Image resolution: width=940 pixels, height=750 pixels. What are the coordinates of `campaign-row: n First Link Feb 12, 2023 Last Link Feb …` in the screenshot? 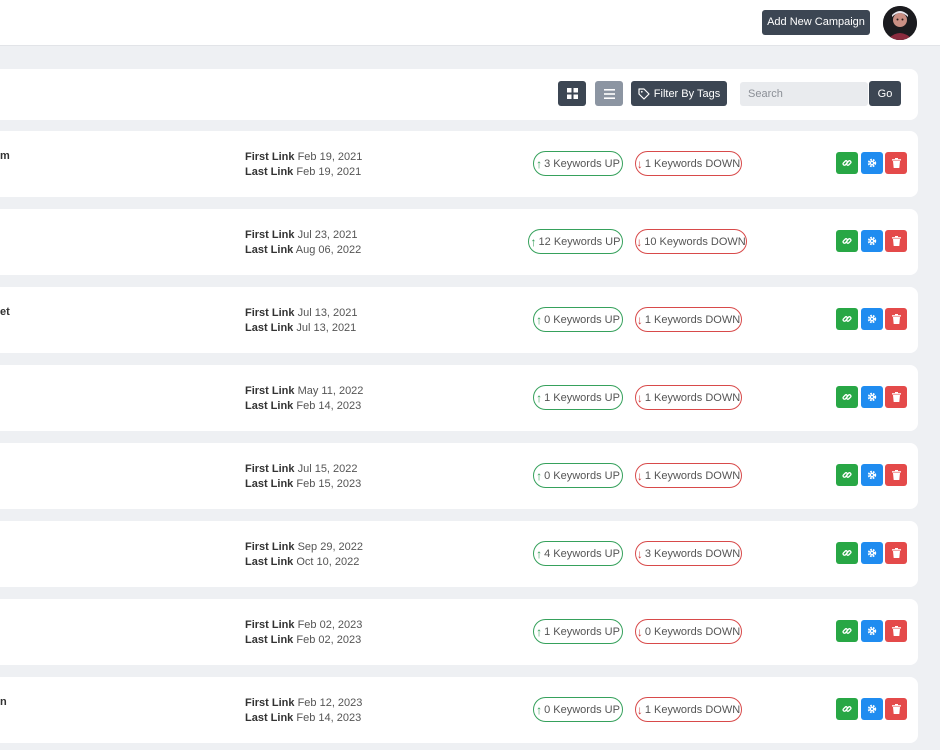 It's located at (459, 710).